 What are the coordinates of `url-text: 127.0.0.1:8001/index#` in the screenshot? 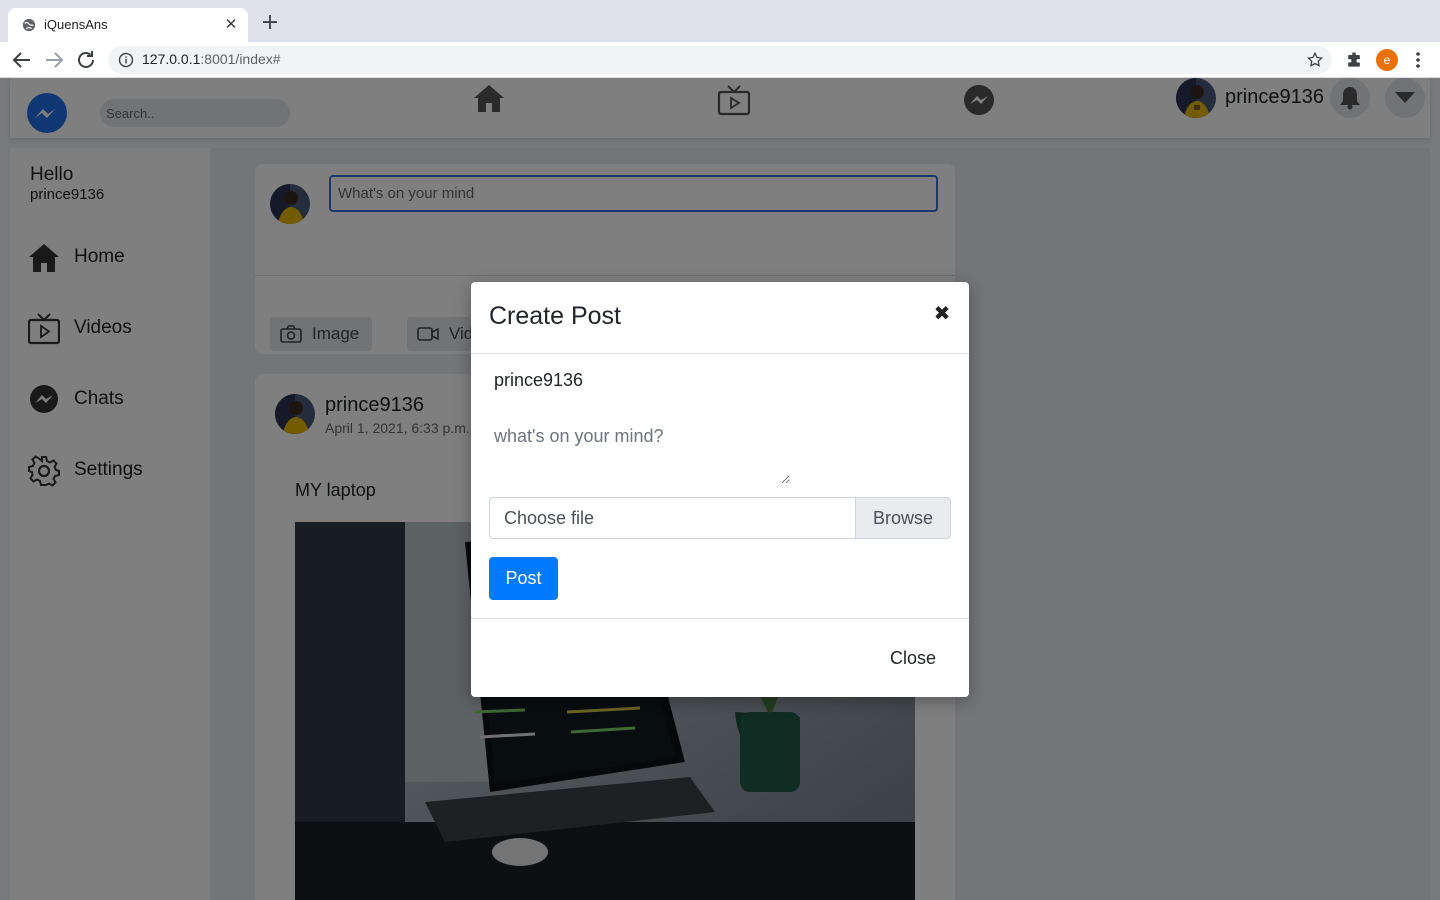 It's located at (211, 59).